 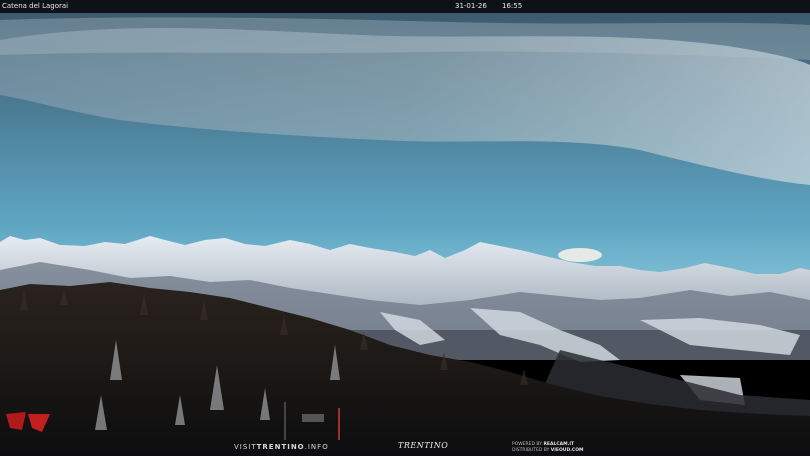 What do you see at coordinates (405, 6) in the screenshot?
I see `webcam-info-bar: Catena del Lagorai 31-01-26 16:55` at bounding box center [405, 6].